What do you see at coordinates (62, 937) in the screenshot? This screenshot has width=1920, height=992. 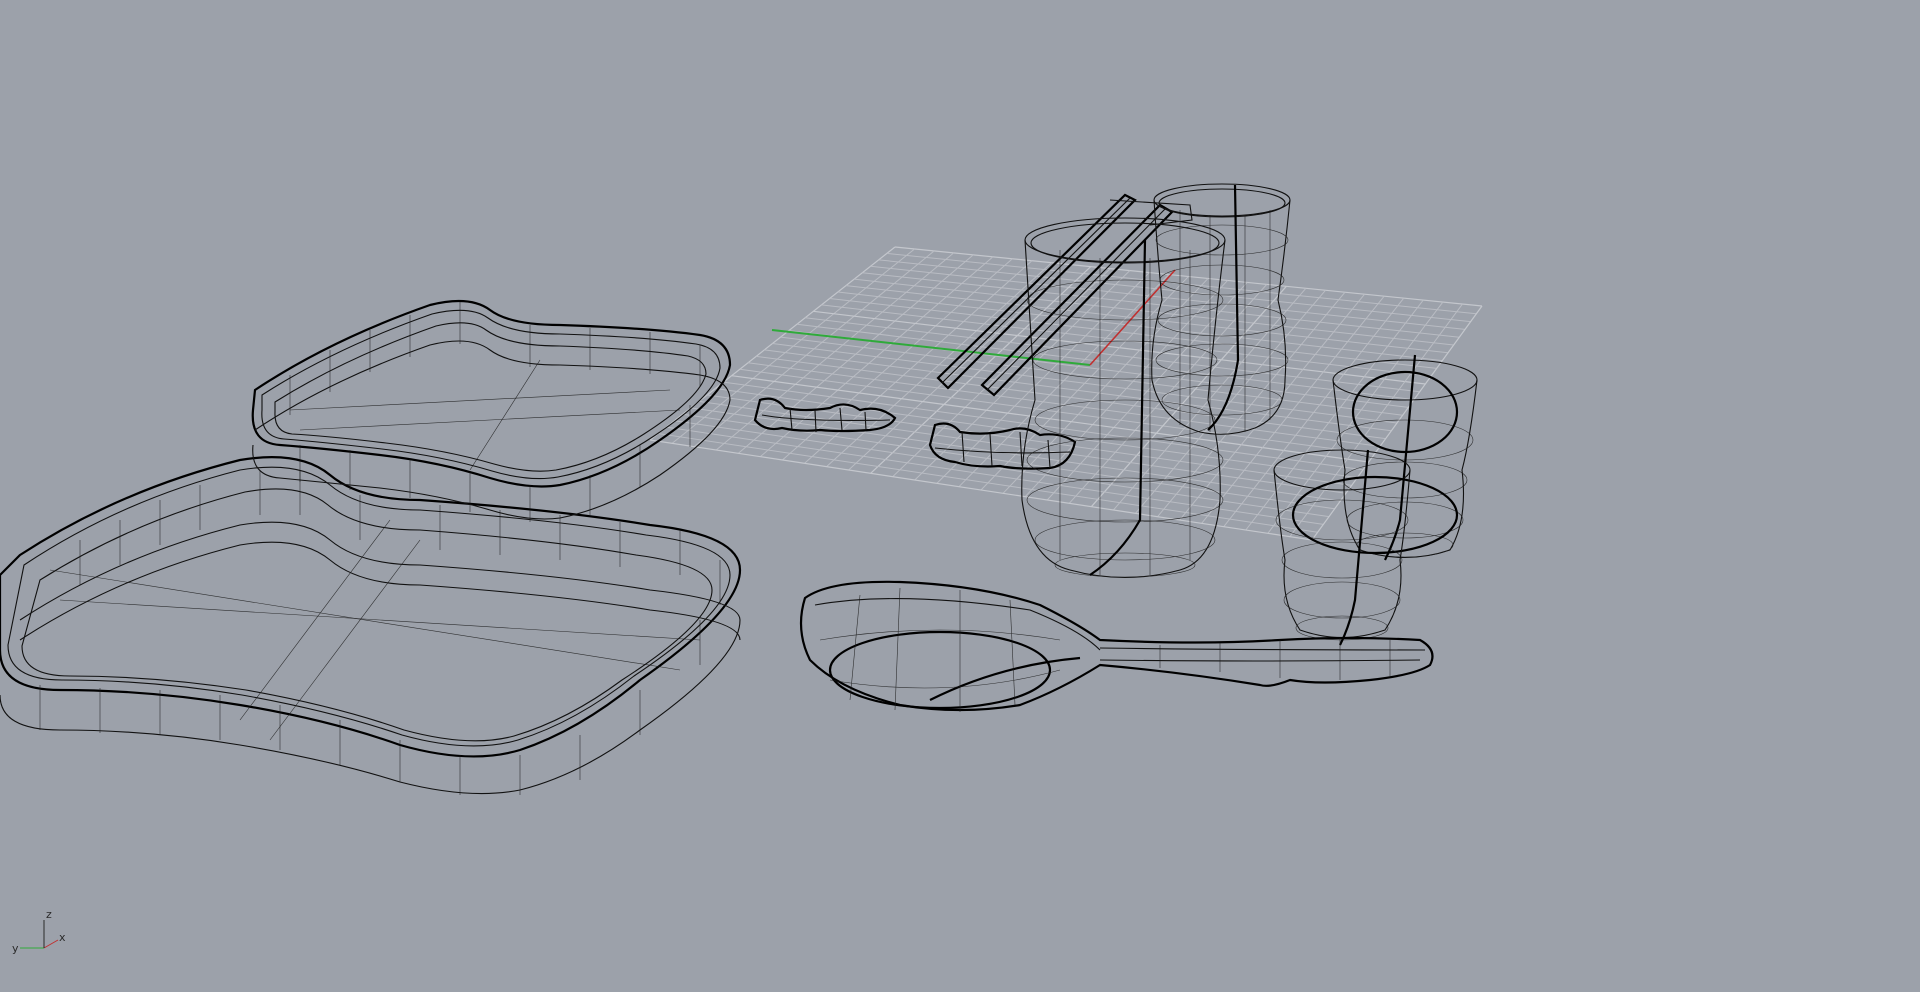 I see `axis-x-label: x` at bounding box center [62, 937].